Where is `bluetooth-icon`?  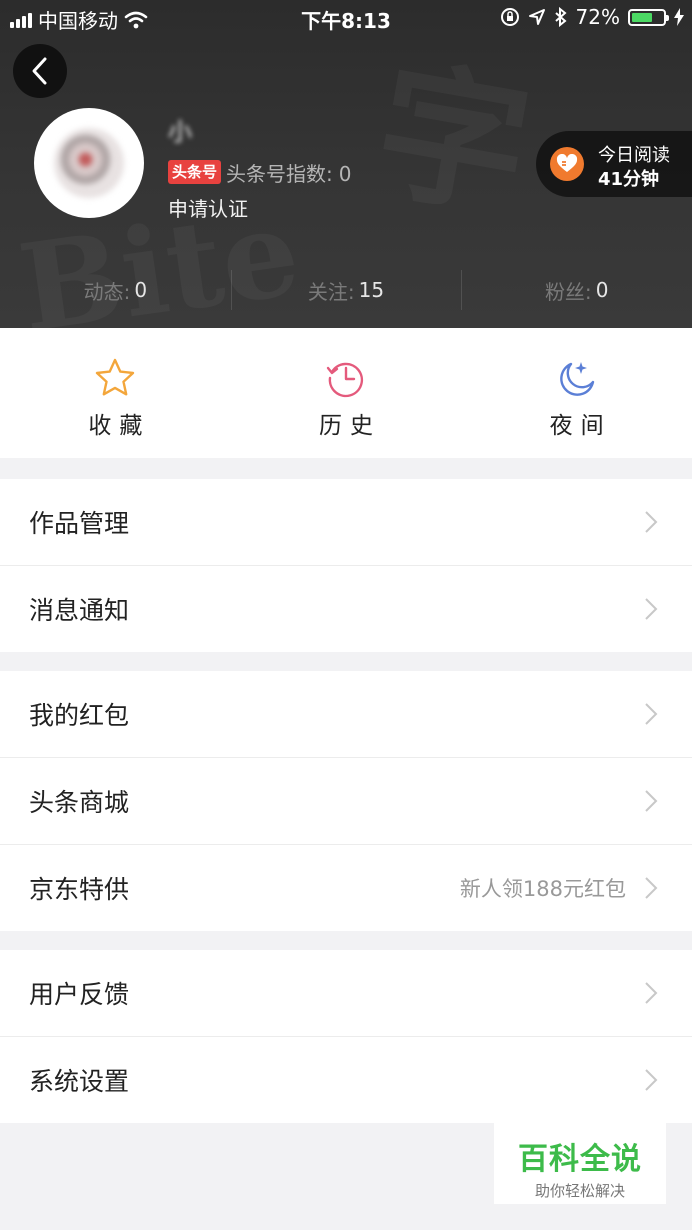
bluetooth-icon is located at coordinates (560, 17).